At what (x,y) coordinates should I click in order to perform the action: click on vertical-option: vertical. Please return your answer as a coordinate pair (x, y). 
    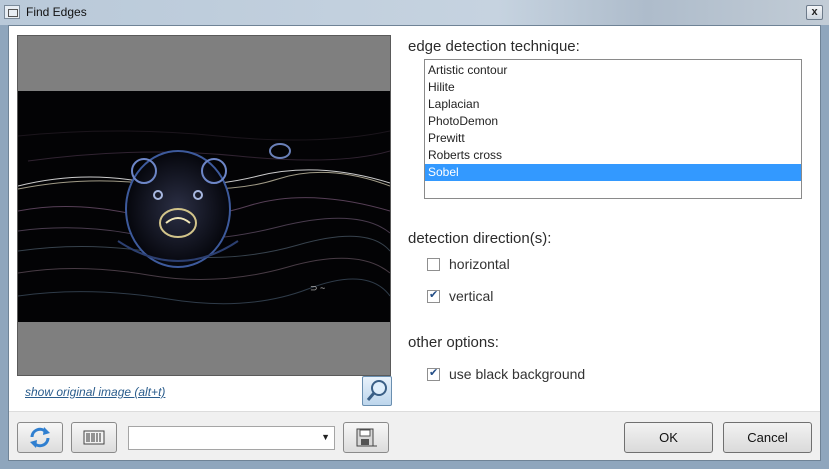
    Looking at the image, I should click on (460, 296).